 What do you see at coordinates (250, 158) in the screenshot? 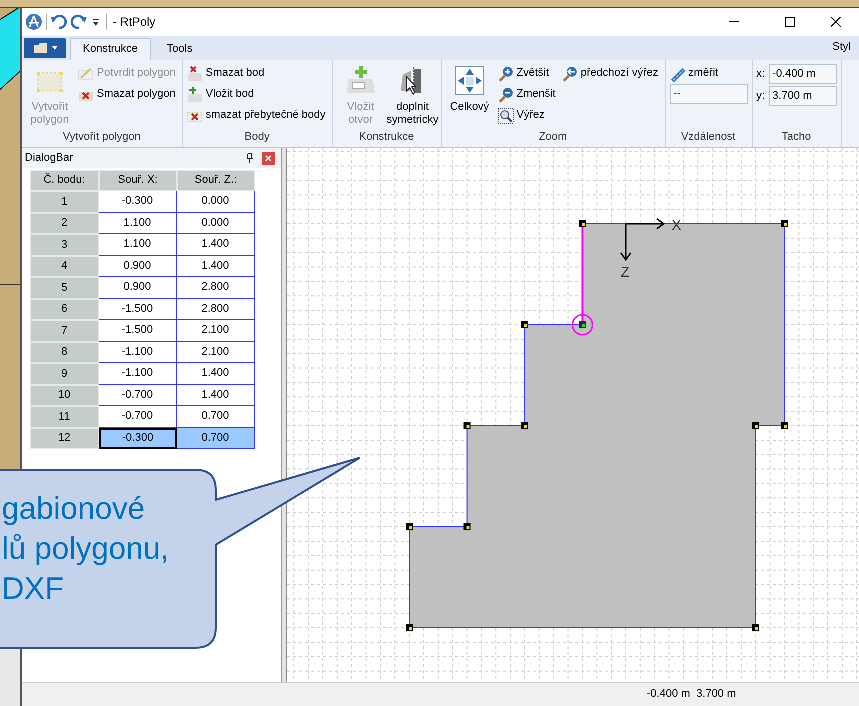
I see `pin-icon` at bounding box center [250, 158].